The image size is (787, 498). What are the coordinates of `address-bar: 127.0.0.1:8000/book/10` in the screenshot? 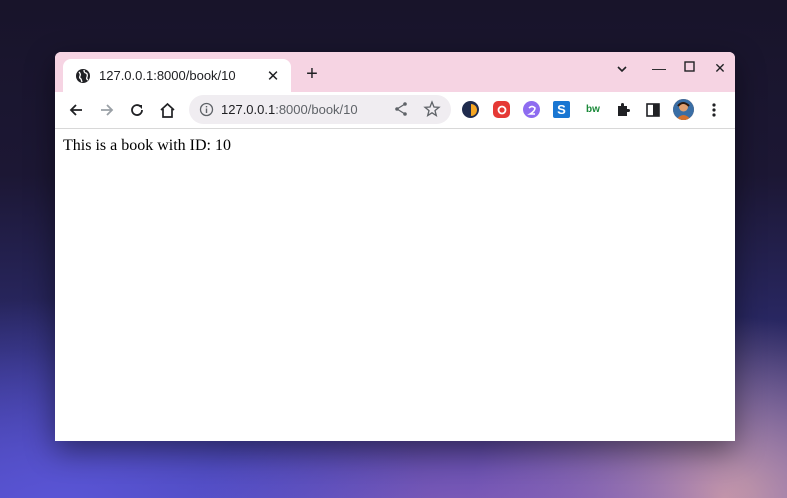 It's located at (320, 109).